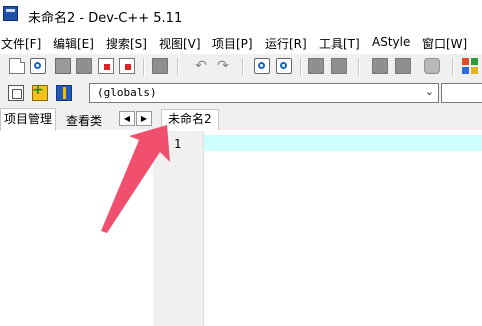 This screenshot has height=326, width=482. Describe the element at coordinates (73, 43) in the screenshot. I see `menu-edit: 编辑[E]` at that location.